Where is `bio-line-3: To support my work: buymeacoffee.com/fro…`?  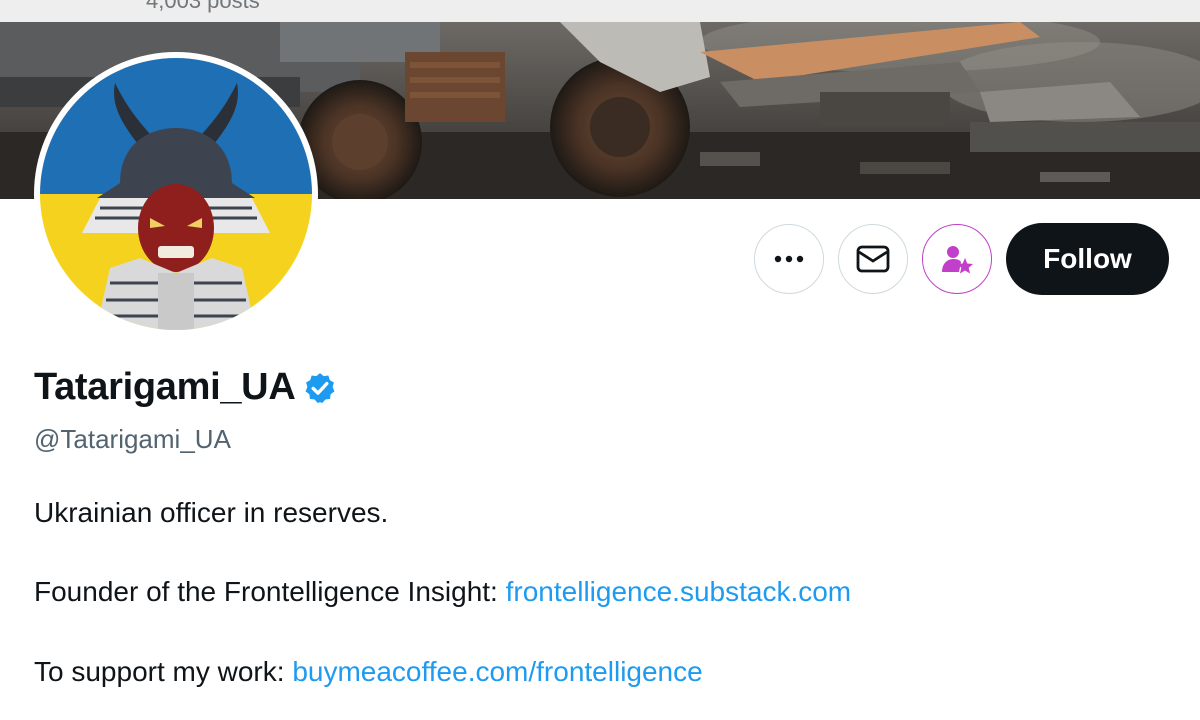 bio-line-3: To support my work: buymeacoffee.com/fro… is located at coordinates (368, 672).